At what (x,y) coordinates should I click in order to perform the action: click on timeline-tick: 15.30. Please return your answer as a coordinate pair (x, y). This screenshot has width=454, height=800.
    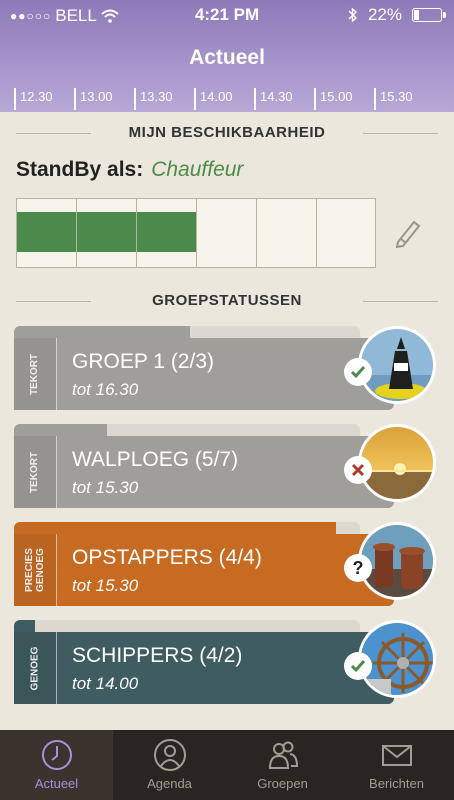
    Looking at the image, I should click on (393, 99).